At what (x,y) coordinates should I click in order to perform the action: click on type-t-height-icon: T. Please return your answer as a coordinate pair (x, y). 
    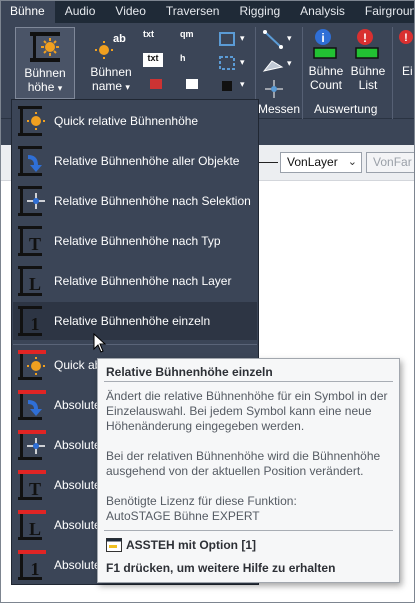
    Looking at the image, I should click on (30, 241).